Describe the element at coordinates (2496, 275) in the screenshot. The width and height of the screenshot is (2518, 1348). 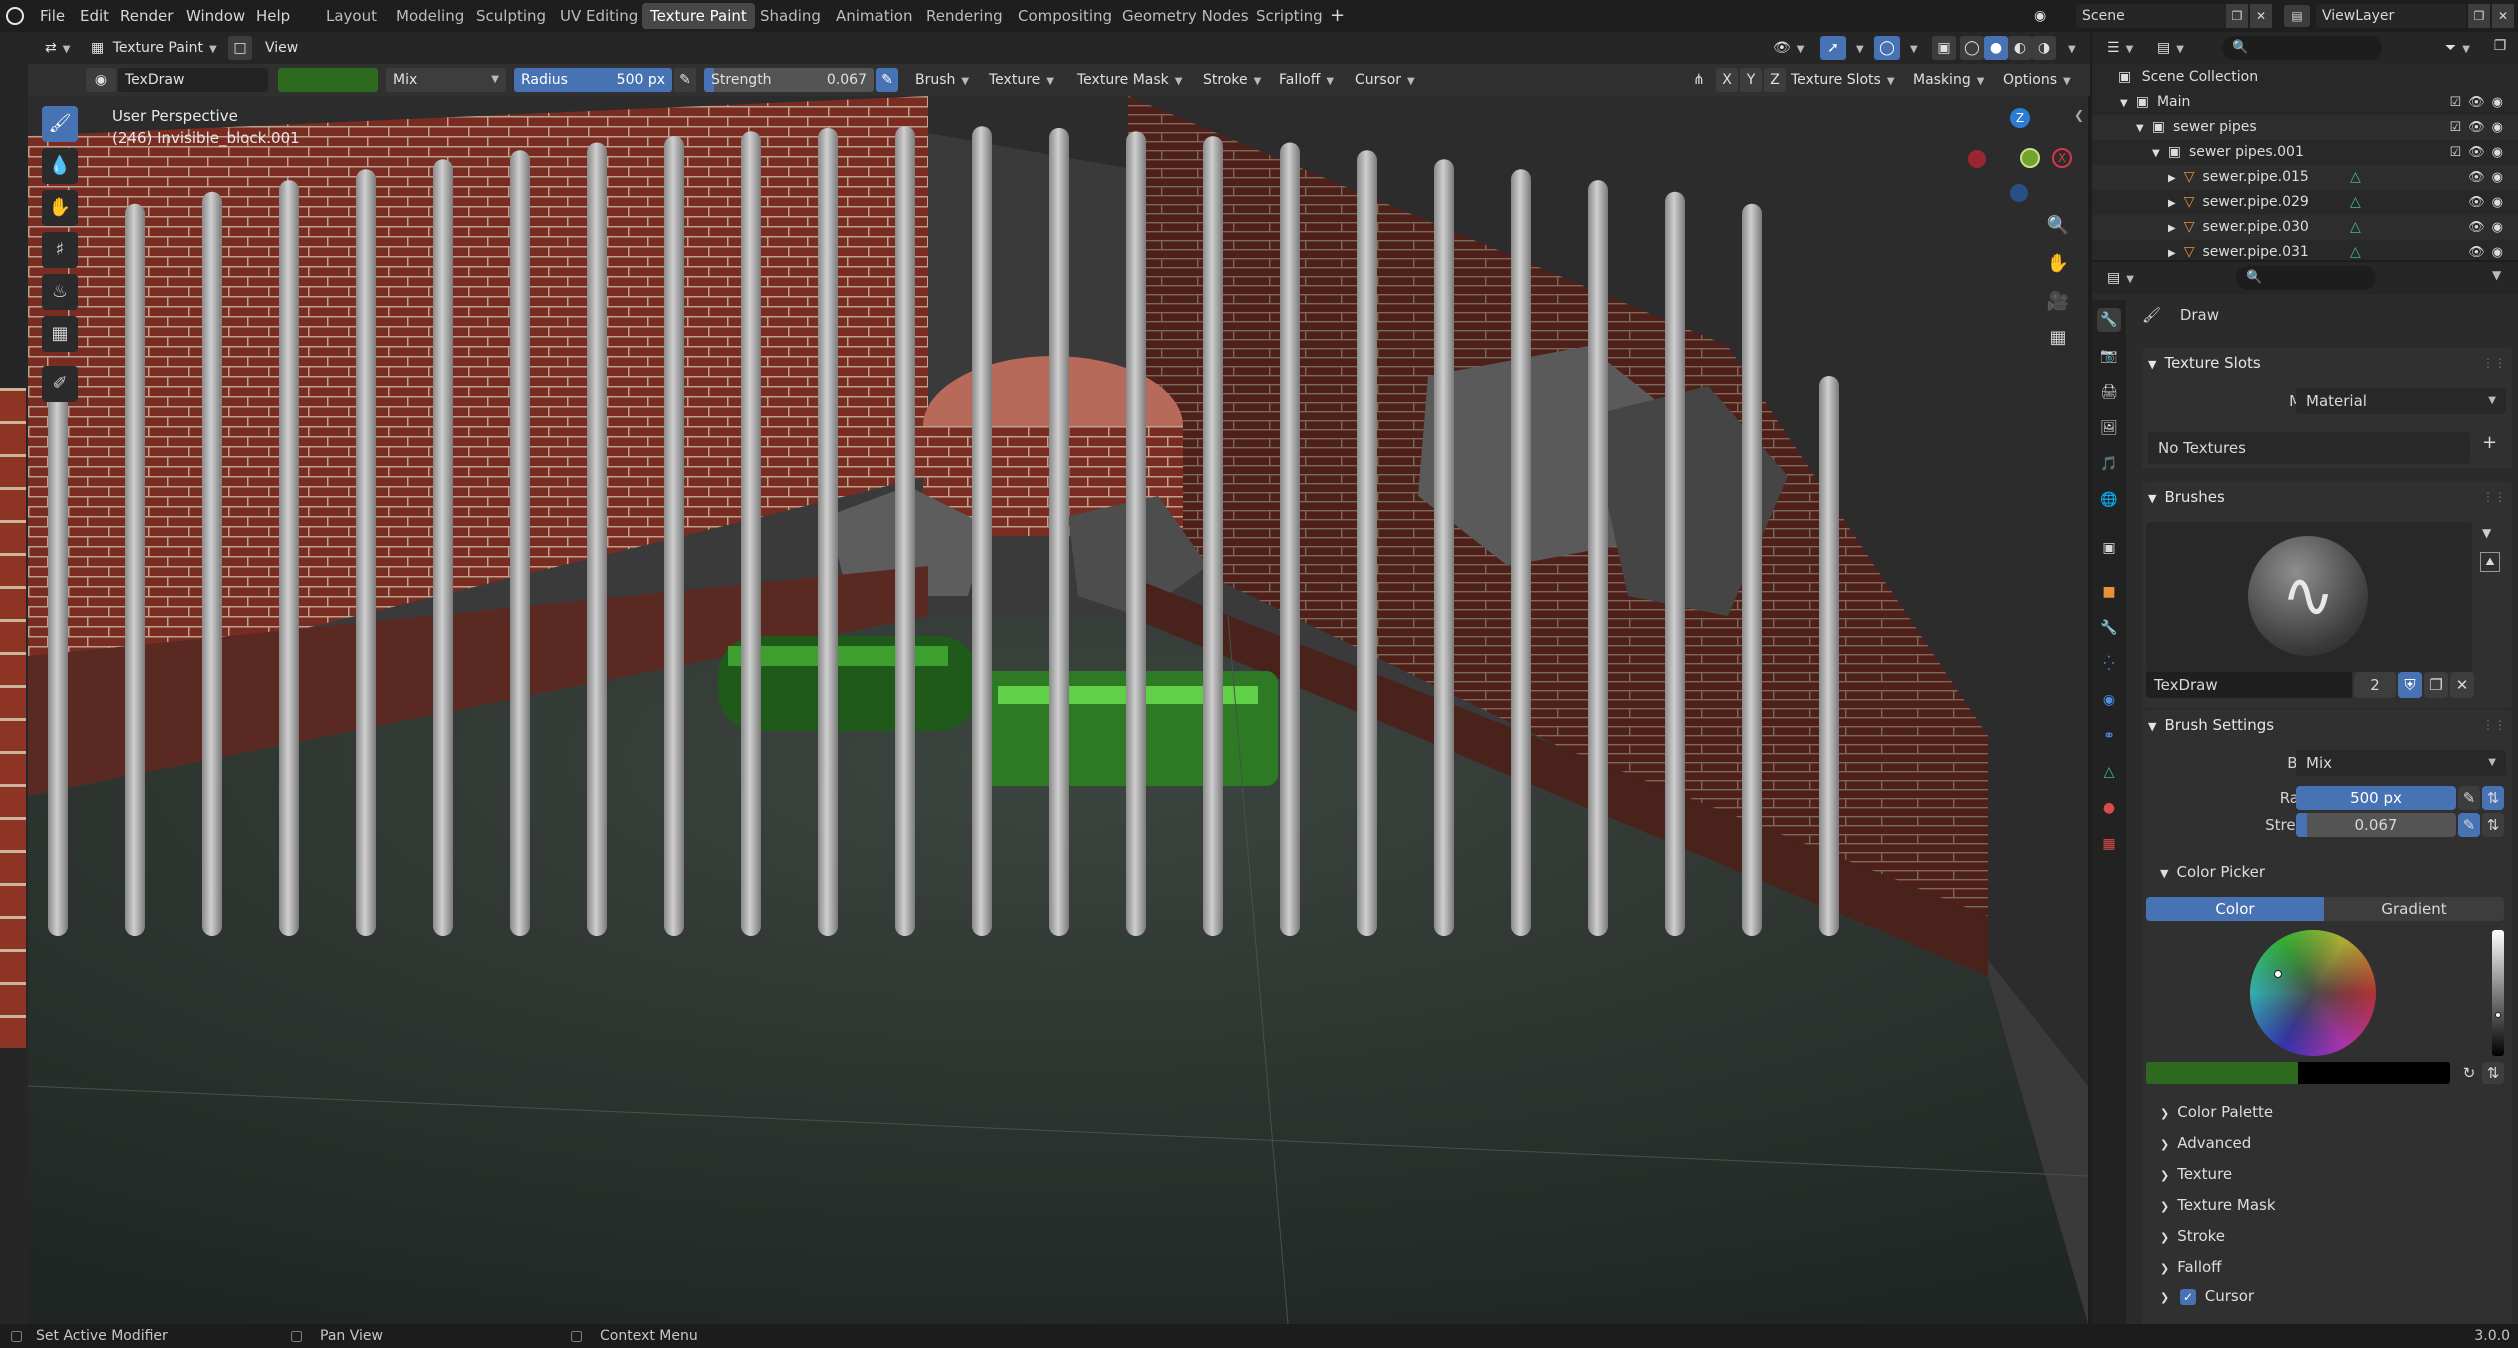
I see `properties-options-icon: ▼` at that location.